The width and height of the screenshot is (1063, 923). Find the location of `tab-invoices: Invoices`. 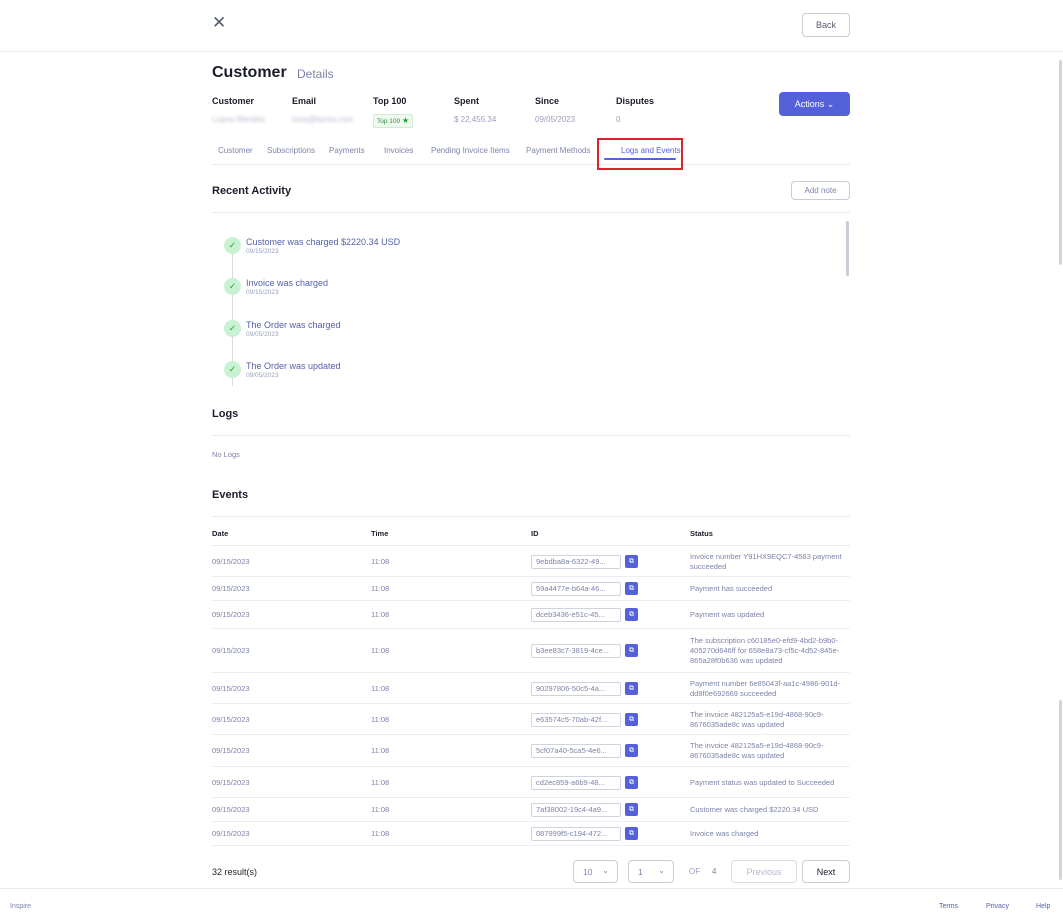

tab-invoices: Invoices is located at coordinates (398, 150).